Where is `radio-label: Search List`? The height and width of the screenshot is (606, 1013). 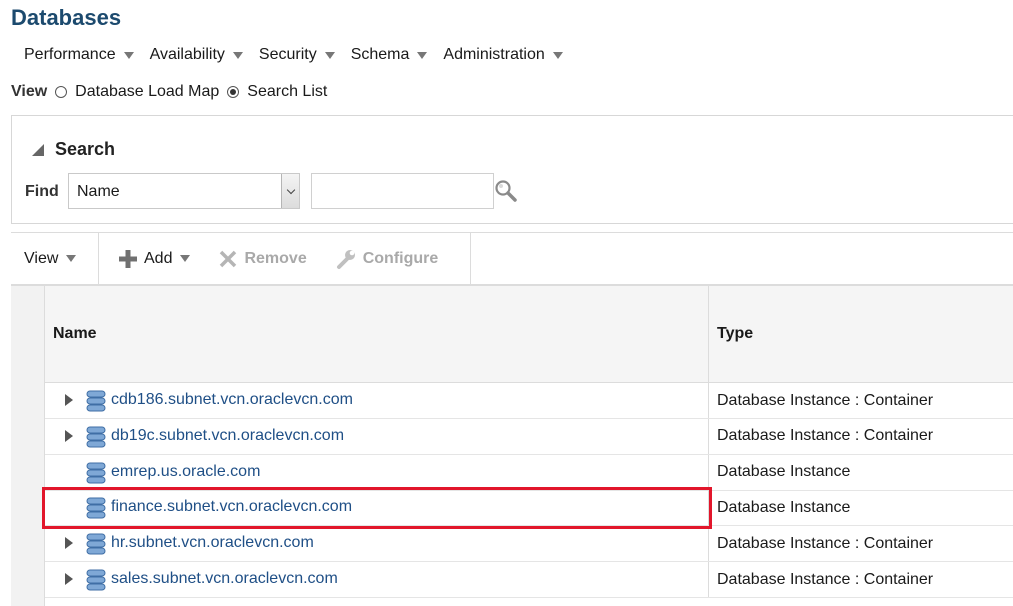
radio-label: Search List is located at coordinates (287, 91).